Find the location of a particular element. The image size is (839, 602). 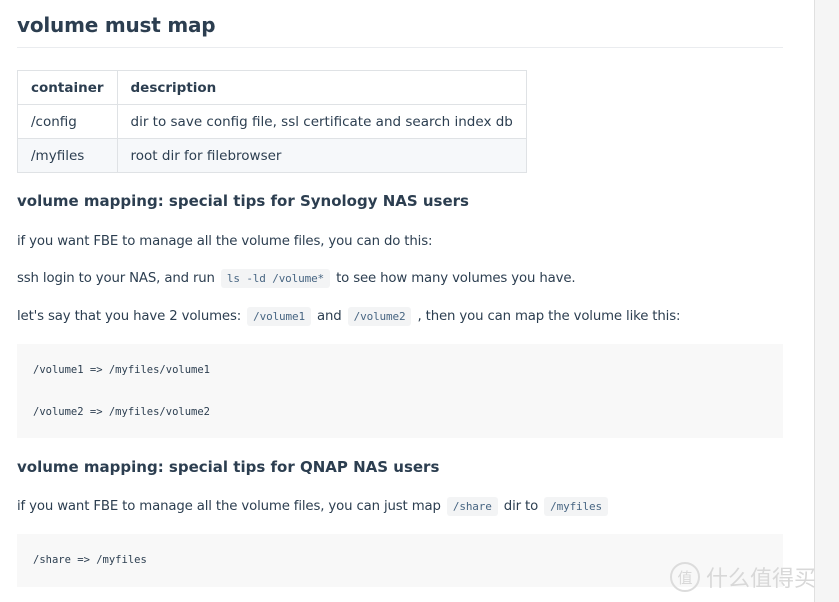

table-row: /myfiles root dir for filebrowser is located at coordinates (272, 155).